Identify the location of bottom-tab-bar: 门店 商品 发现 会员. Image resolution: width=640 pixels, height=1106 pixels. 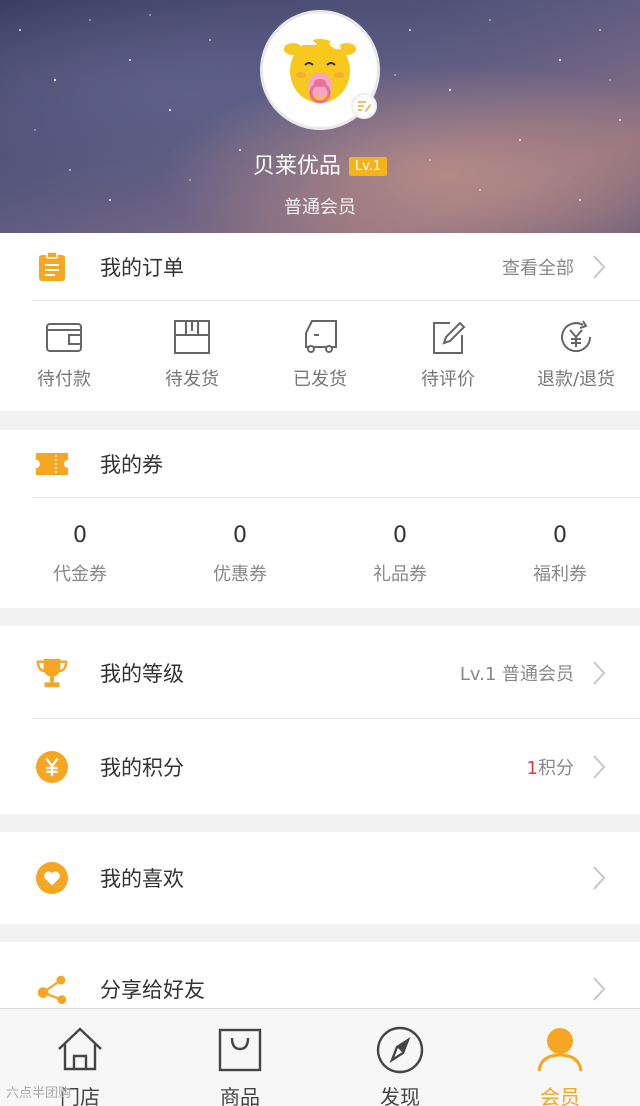
(320, 1057).